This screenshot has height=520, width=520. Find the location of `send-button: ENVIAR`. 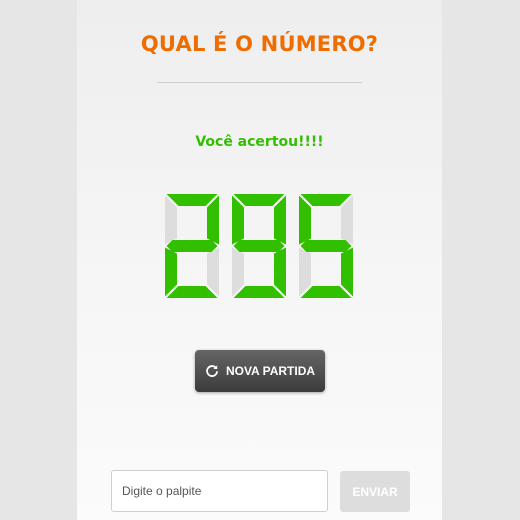

send-button: ENVIAR is located at coordinates (375, 491).